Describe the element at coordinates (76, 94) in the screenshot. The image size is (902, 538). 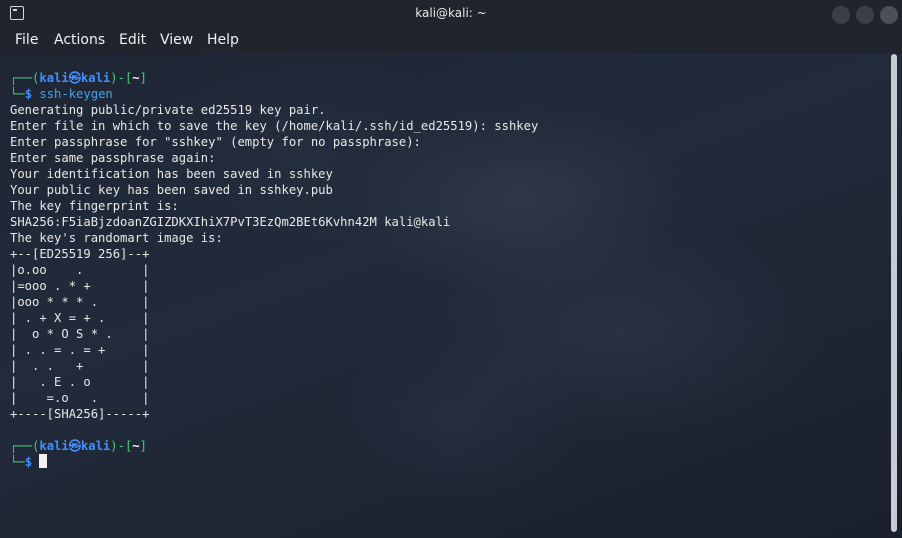
I see `command-text: ssh-keygen` at that location.